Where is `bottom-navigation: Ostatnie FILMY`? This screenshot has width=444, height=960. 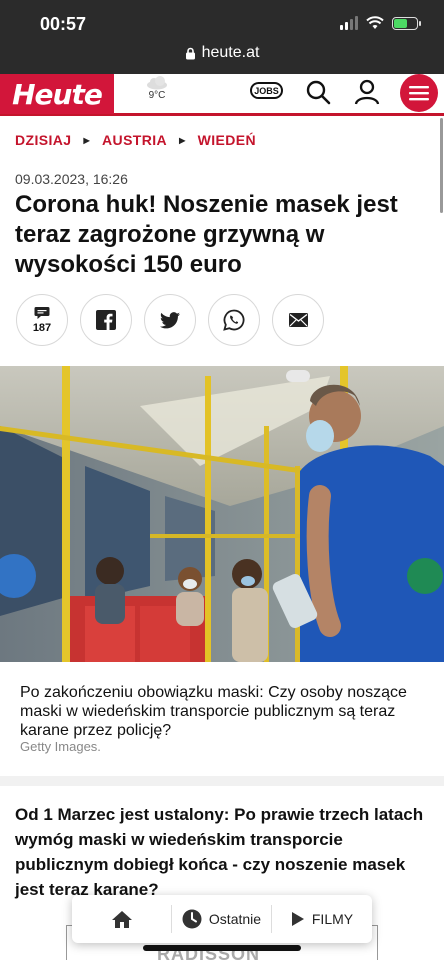 bottom-navigation: Ostatnie FILMY is located at coordinates (222, 919).